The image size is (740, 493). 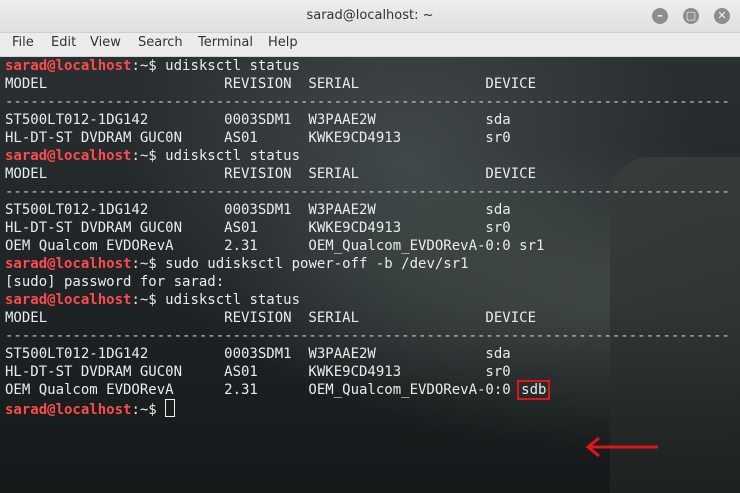 What do you see at coordinates (370, 45) in the screenshot?
I see `menu-bar: File Edit View Search Terminal Help` at bounding box center [370, 45].